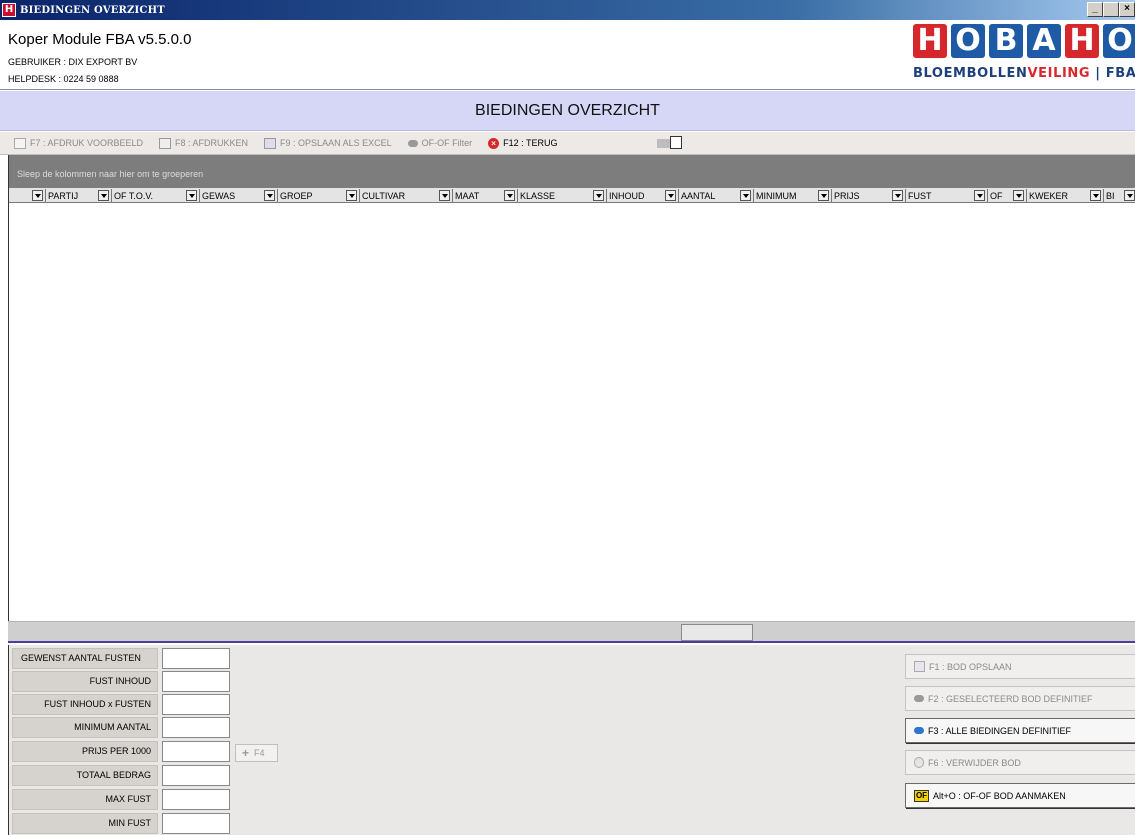  What do you see at coordinates (78, 143) in the screenshot?
I see `print-preview-button: F7 : AFDRUK VOORBEELD` at bounding box center [78, 143].